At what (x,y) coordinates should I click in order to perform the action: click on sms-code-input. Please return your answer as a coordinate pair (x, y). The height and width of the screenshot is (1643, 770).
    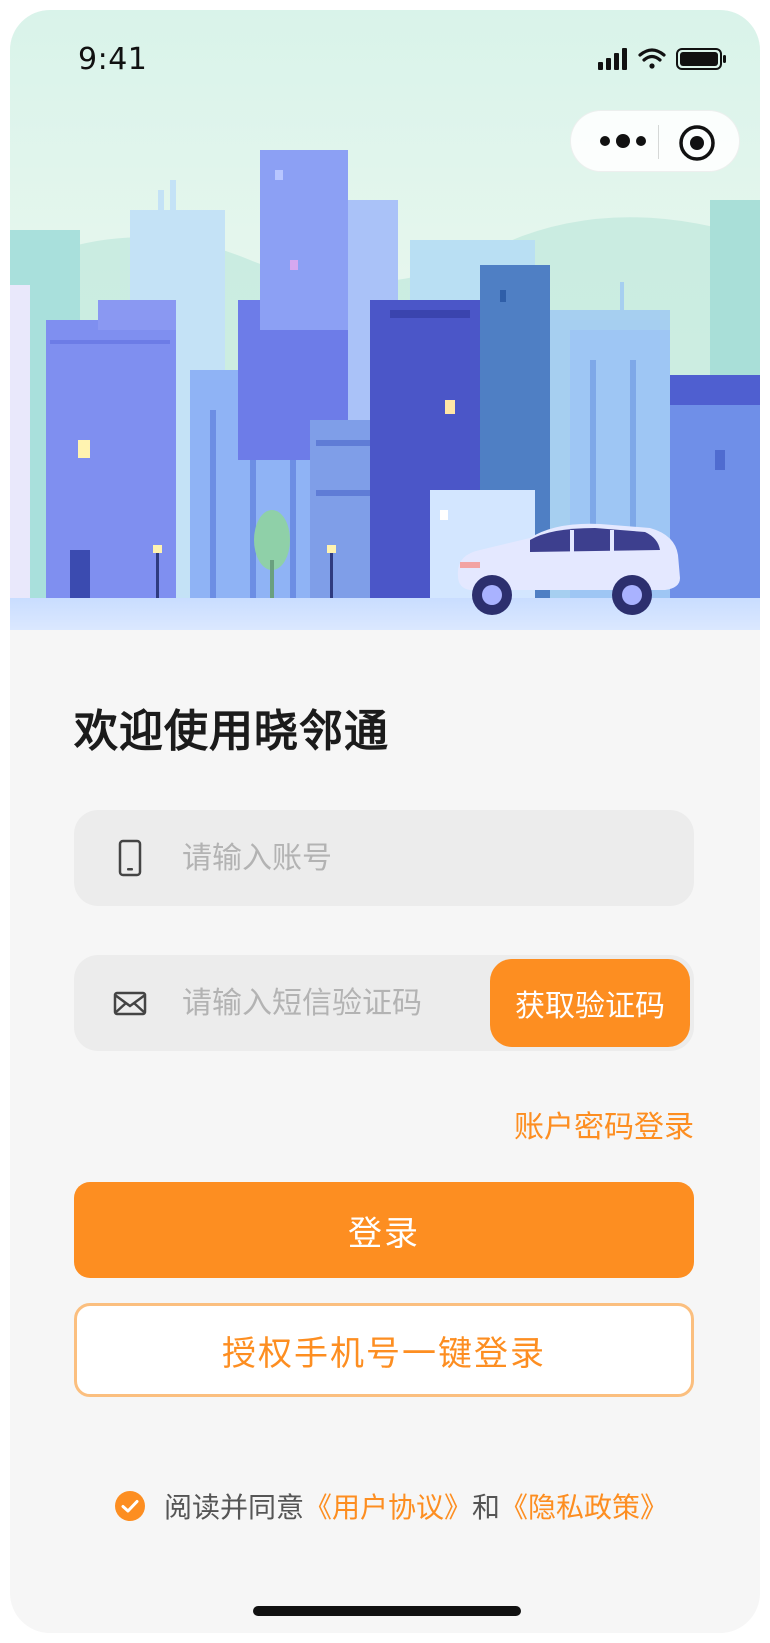
    Looking at the image, I should click on (327, 1003).